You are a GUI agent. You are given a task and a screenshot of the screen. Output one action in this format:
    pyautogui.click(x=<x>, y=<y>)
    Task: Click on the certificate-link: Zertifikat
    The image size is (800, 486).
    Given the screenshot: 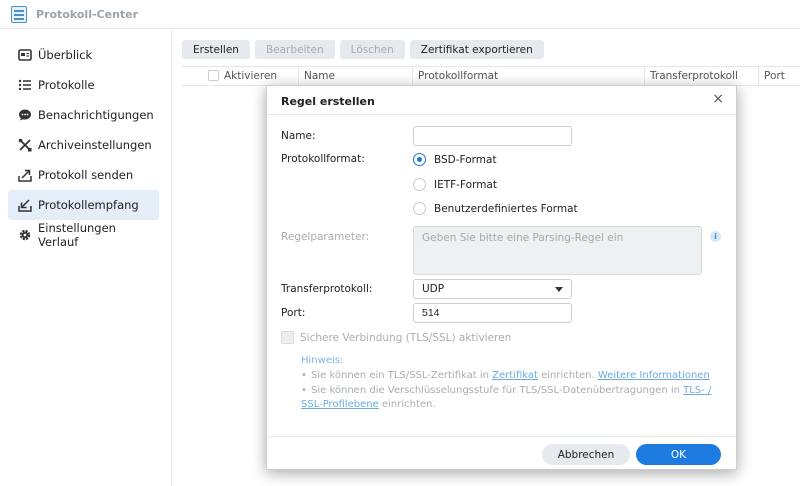 What is the action you would take?
    pyautogui.click(x=515, y=375)
    